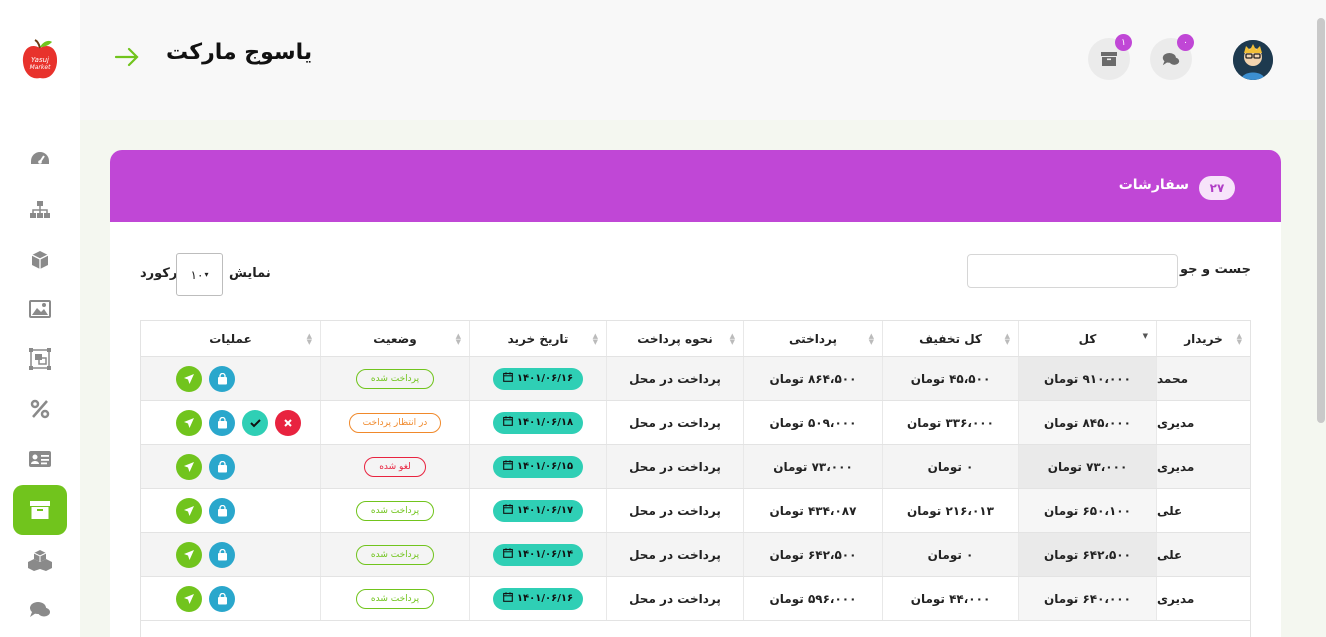 This screenshot has width=1326, height=637. Describe the element at coordinates (545, 466) in the screenshot. I see `date-text: ۱۴۰۱/۰۶/۱۵` at that location.